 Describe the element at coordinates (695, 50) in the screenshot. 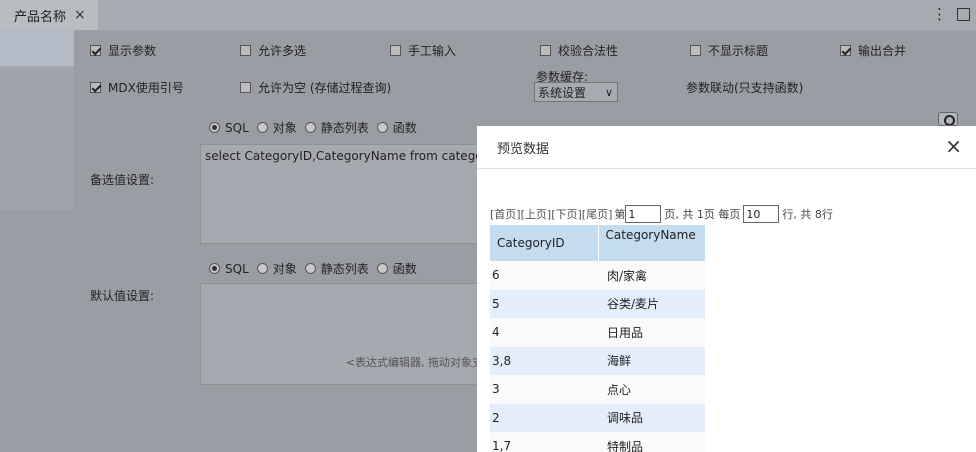

I see `hide-title-checkbox` at that location.